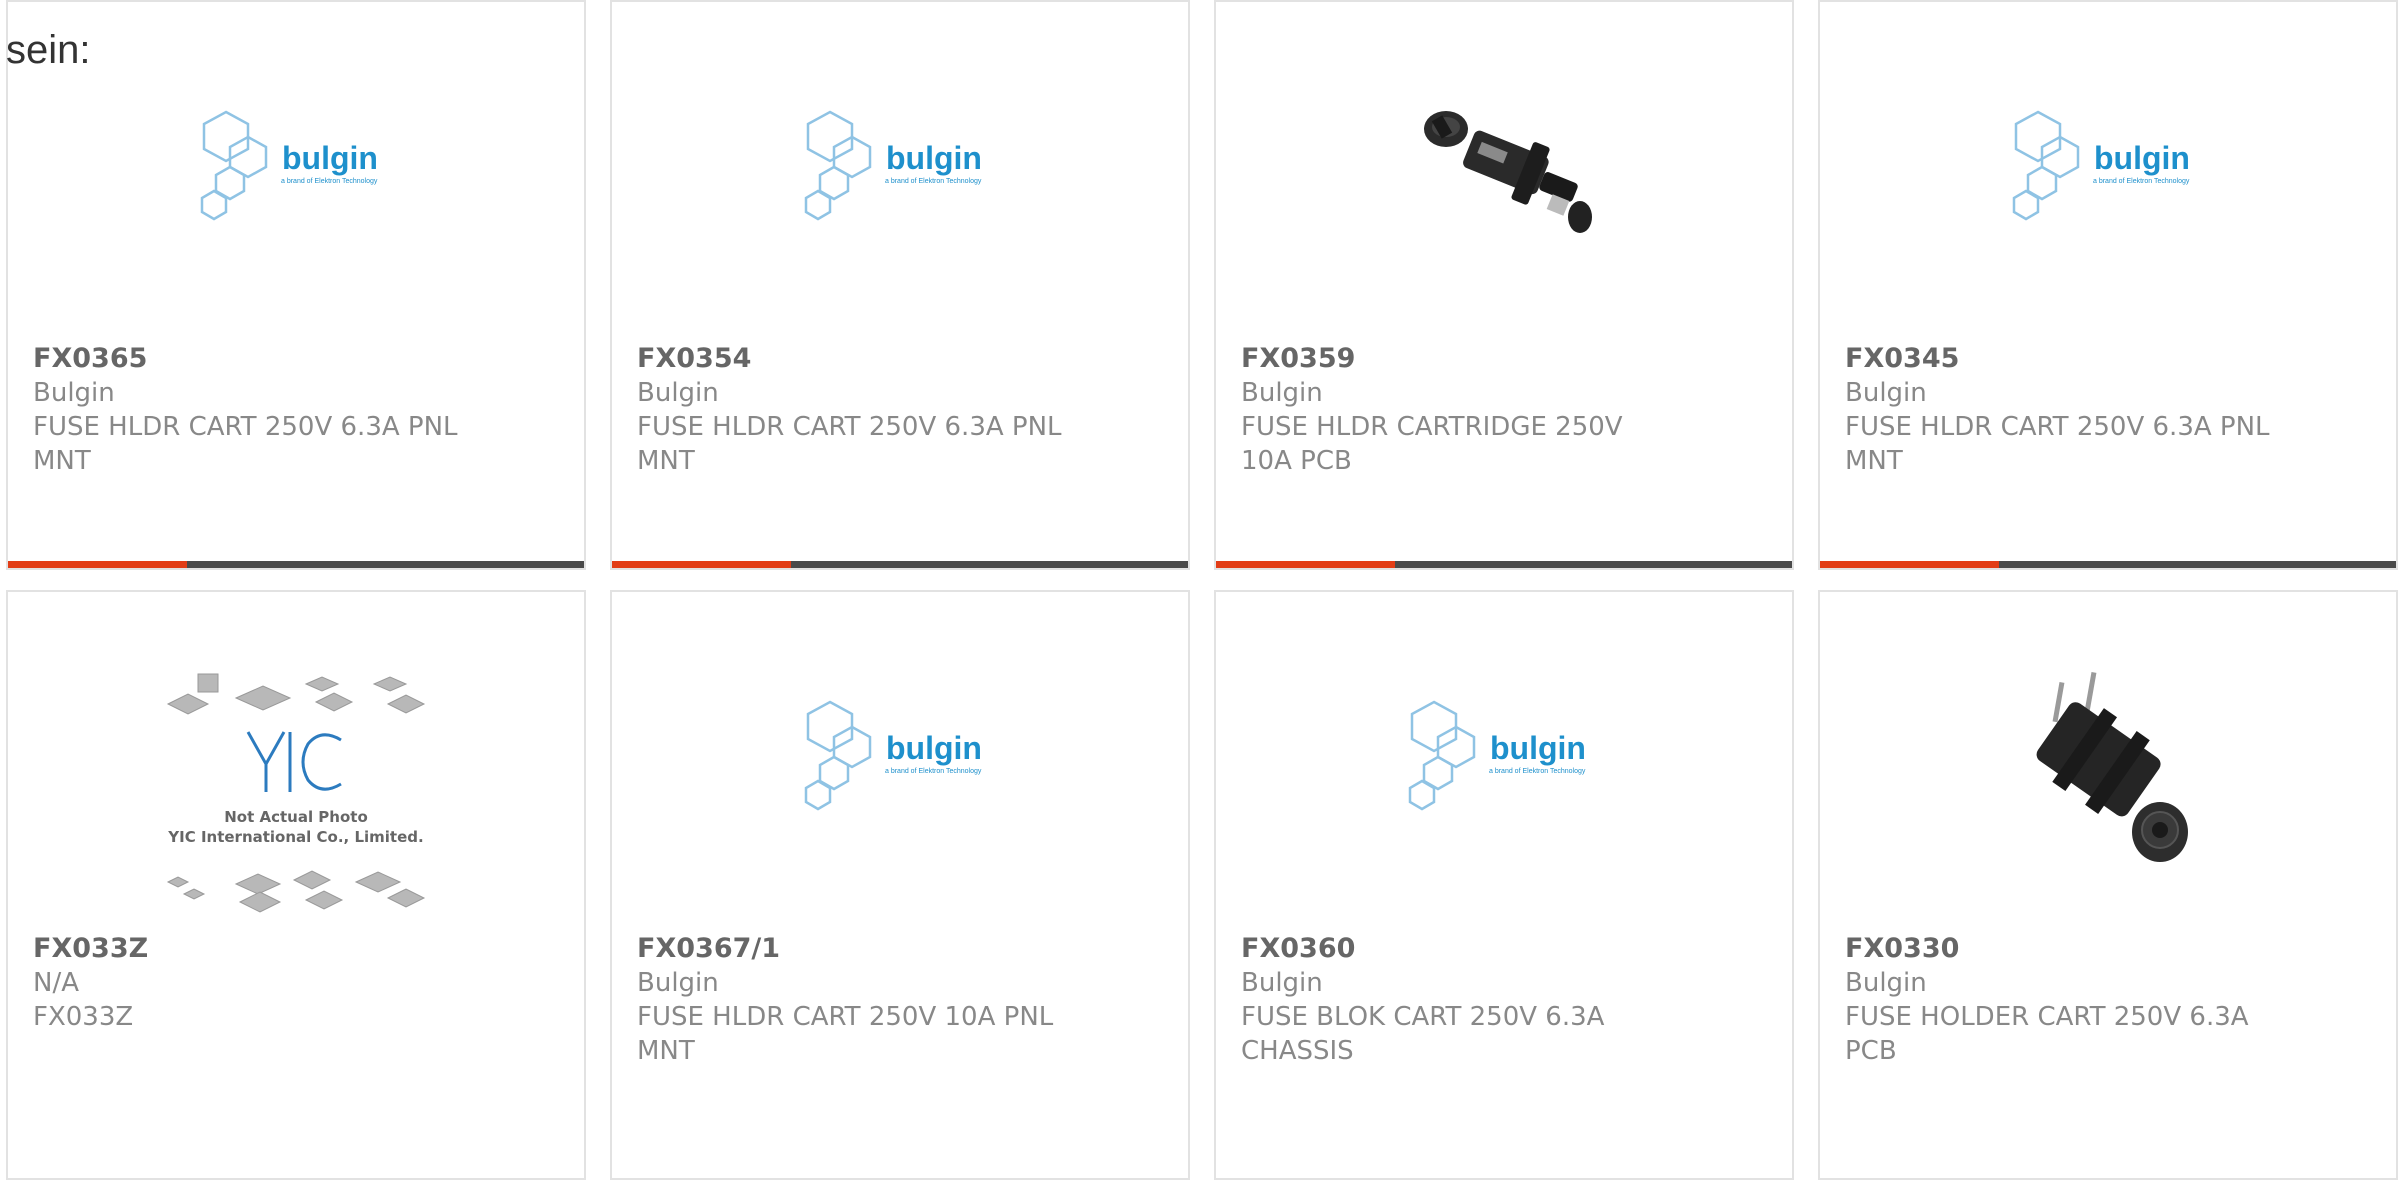  Describe the element at coordinates (48, 50) in the screenshot. I see `intro-text: sein:` at that location.